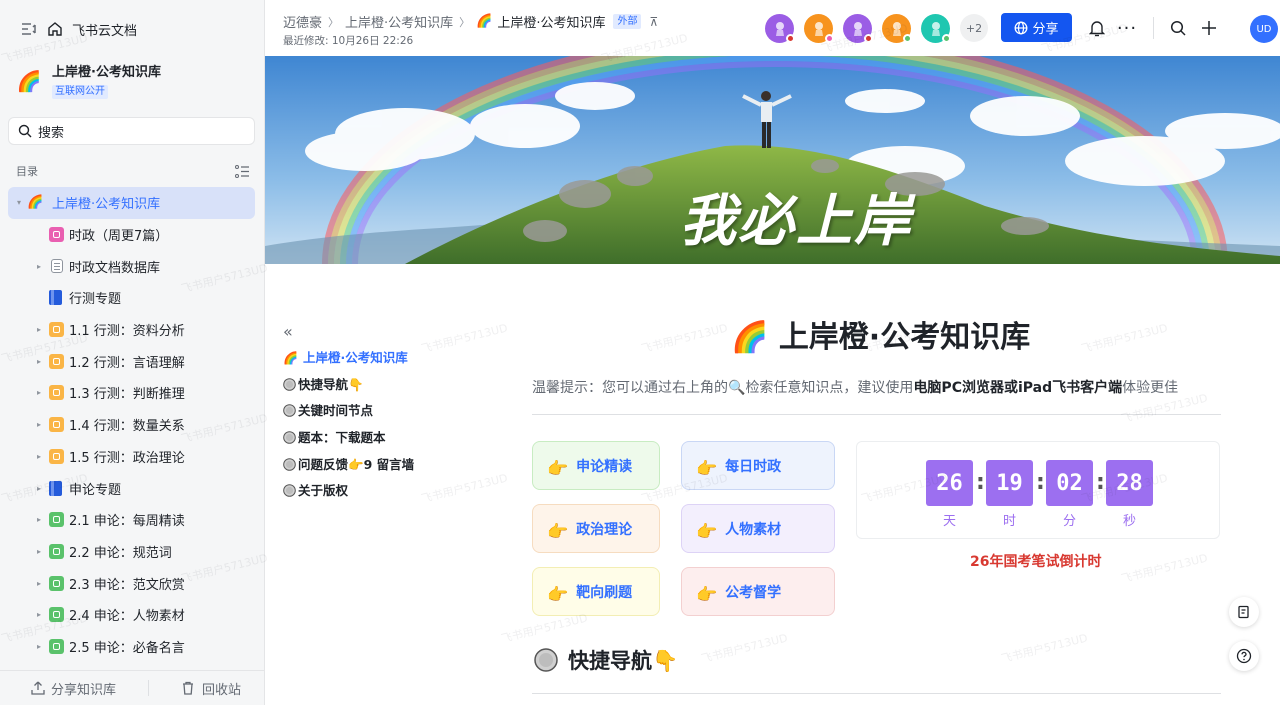  Describe the element at coordinates (27, 171) in the screenshot. I see `toc-title: 目录` at that location.